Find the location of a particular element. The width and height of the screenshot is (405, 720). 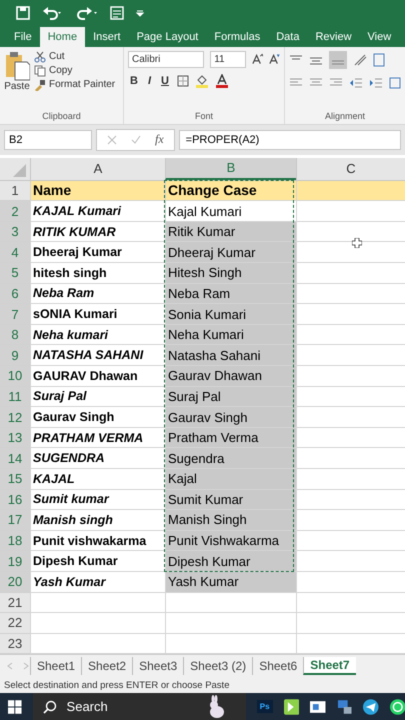

paintbrush-icon is located at coordinates (40, 84).